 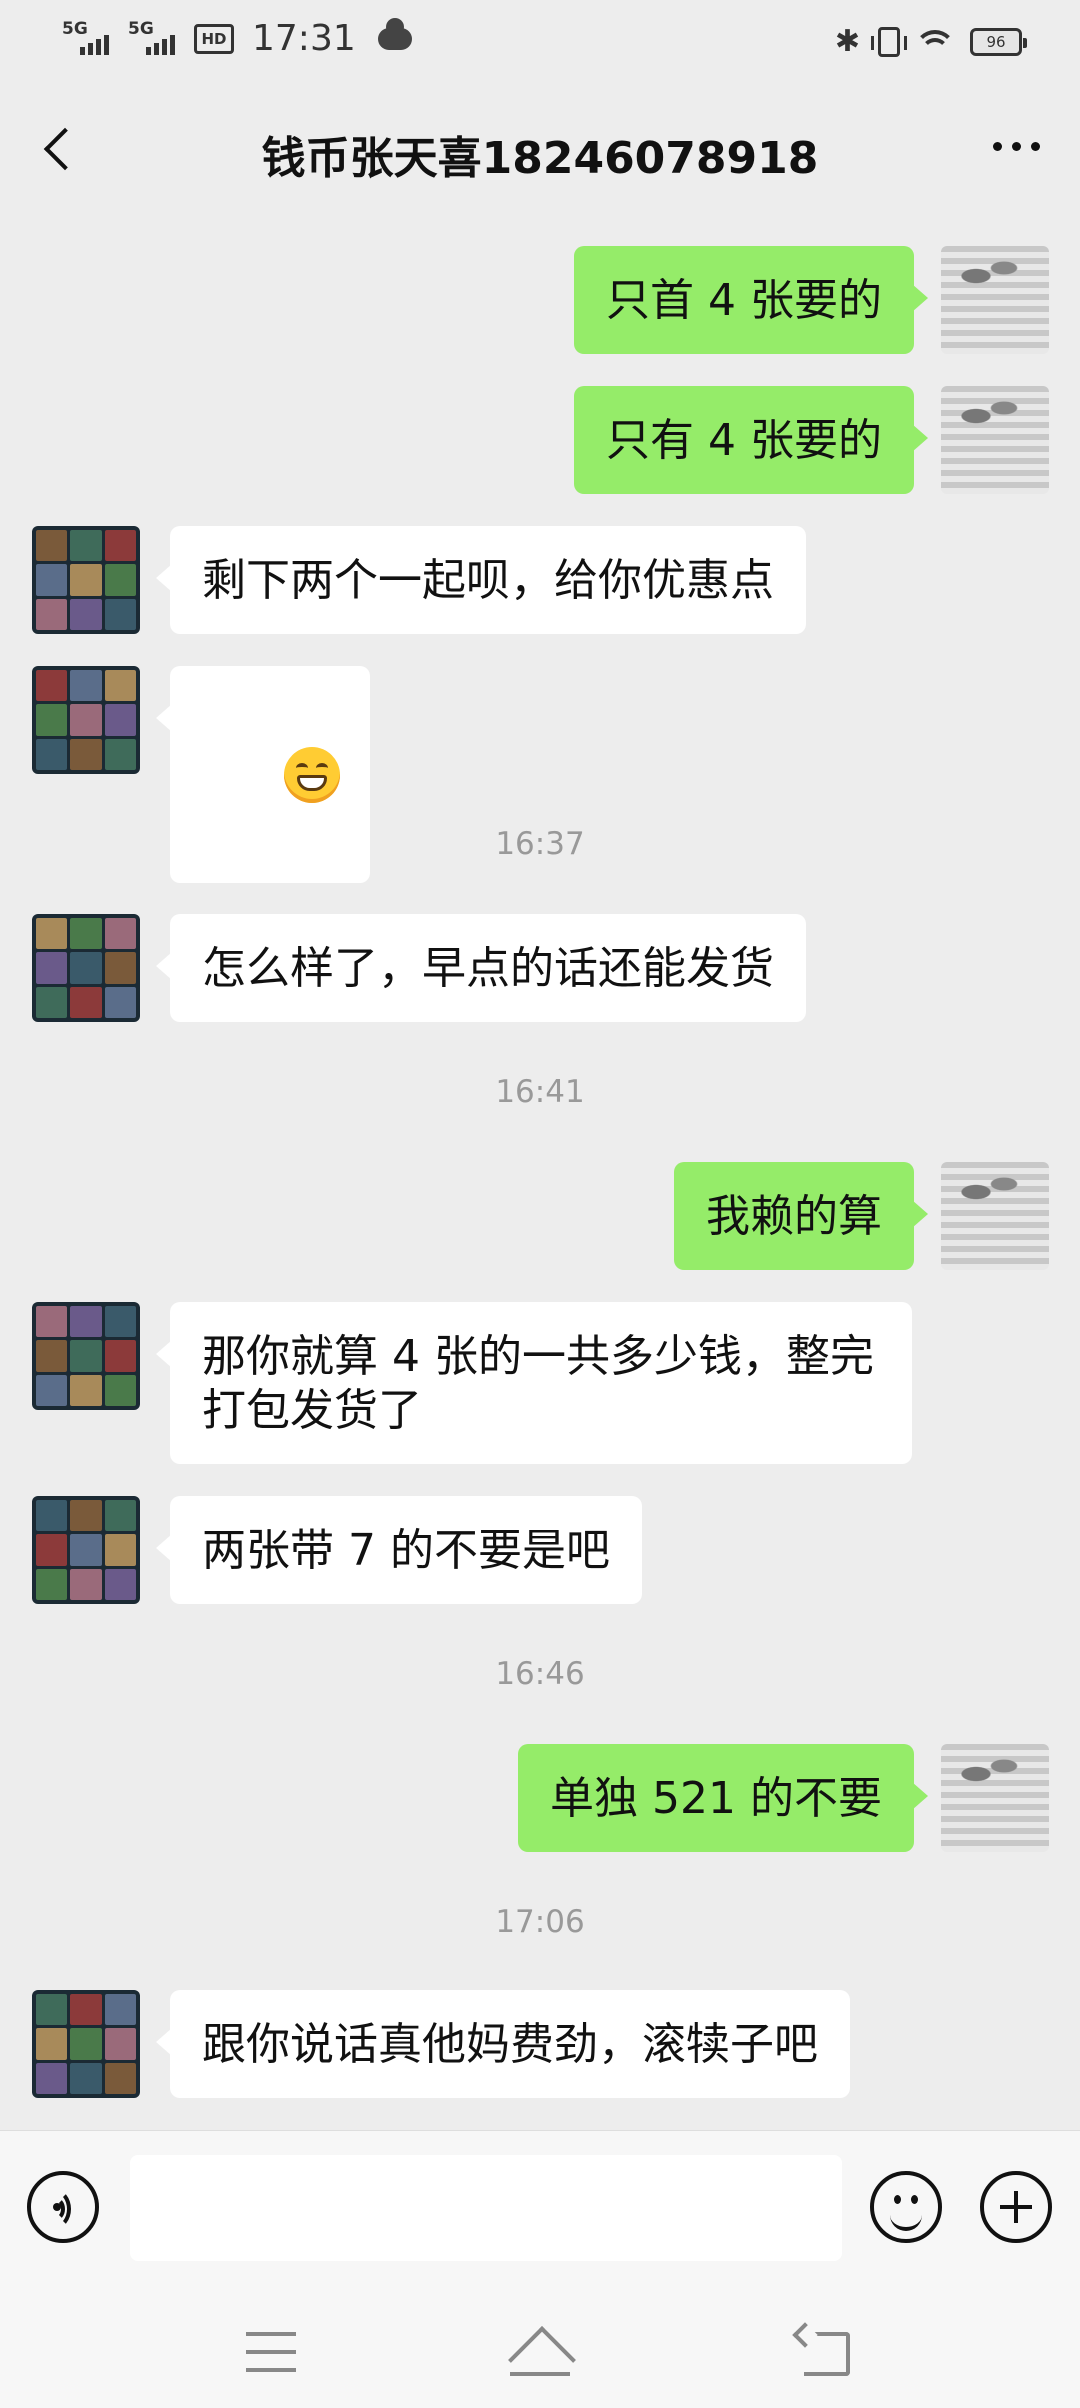 What do you see at coordinates (751, 440) in the screenshot?
I see `message-bubble-self: 只有 4 张要的` at bounding box center [751, 440].